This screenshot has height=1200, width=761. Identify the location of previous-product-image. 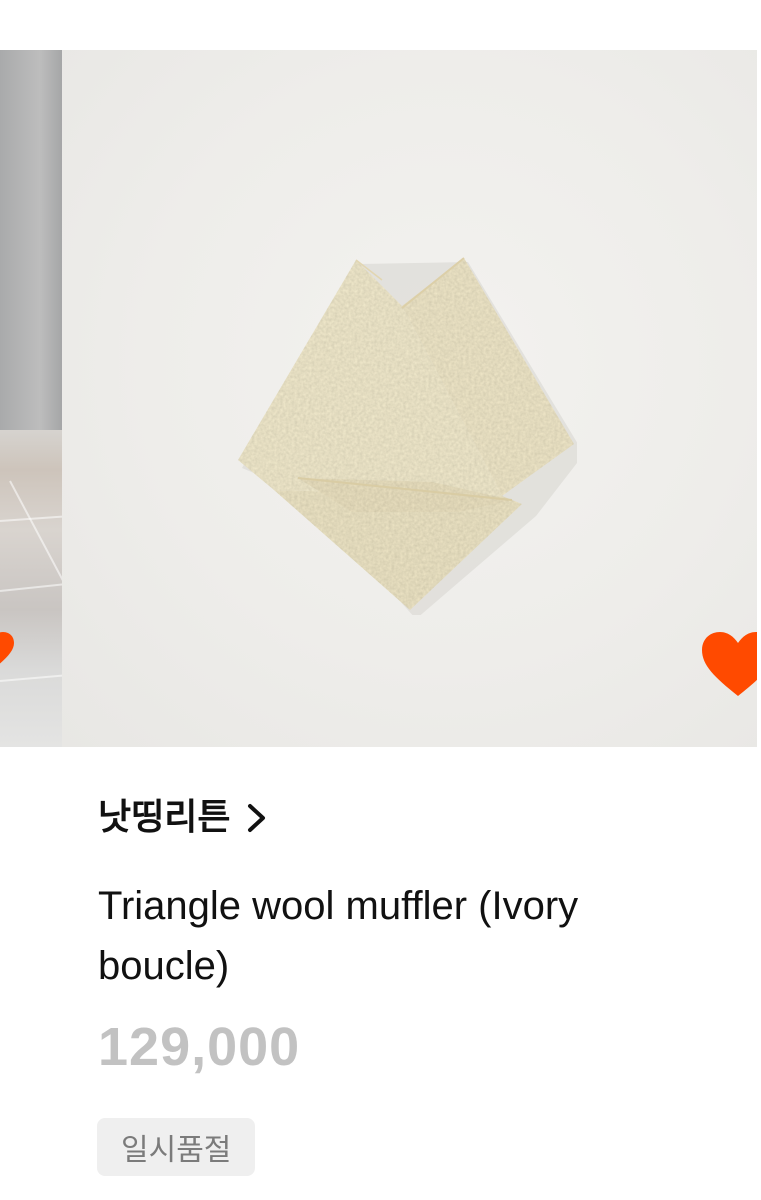
(31, 398).